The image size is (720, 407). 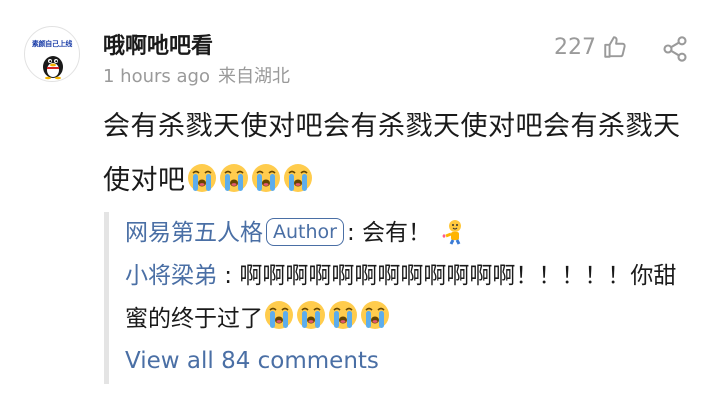 I want to click on reply-item: 网易第五人格 Author: 会有！, so click(x=414, y=233).